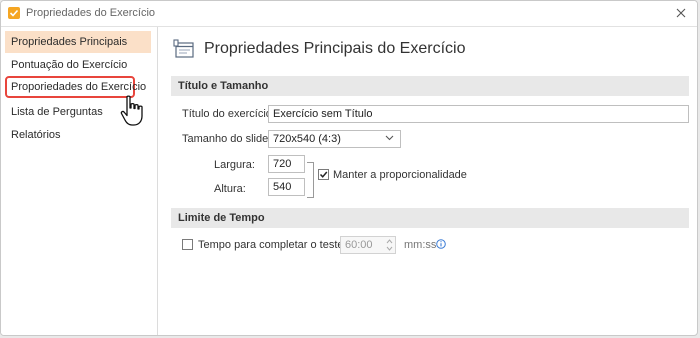 Image resolution: width=700 pixels, height=338 pixels. I want to click on time-limit-stepper: 60:00, so click(368, 245).